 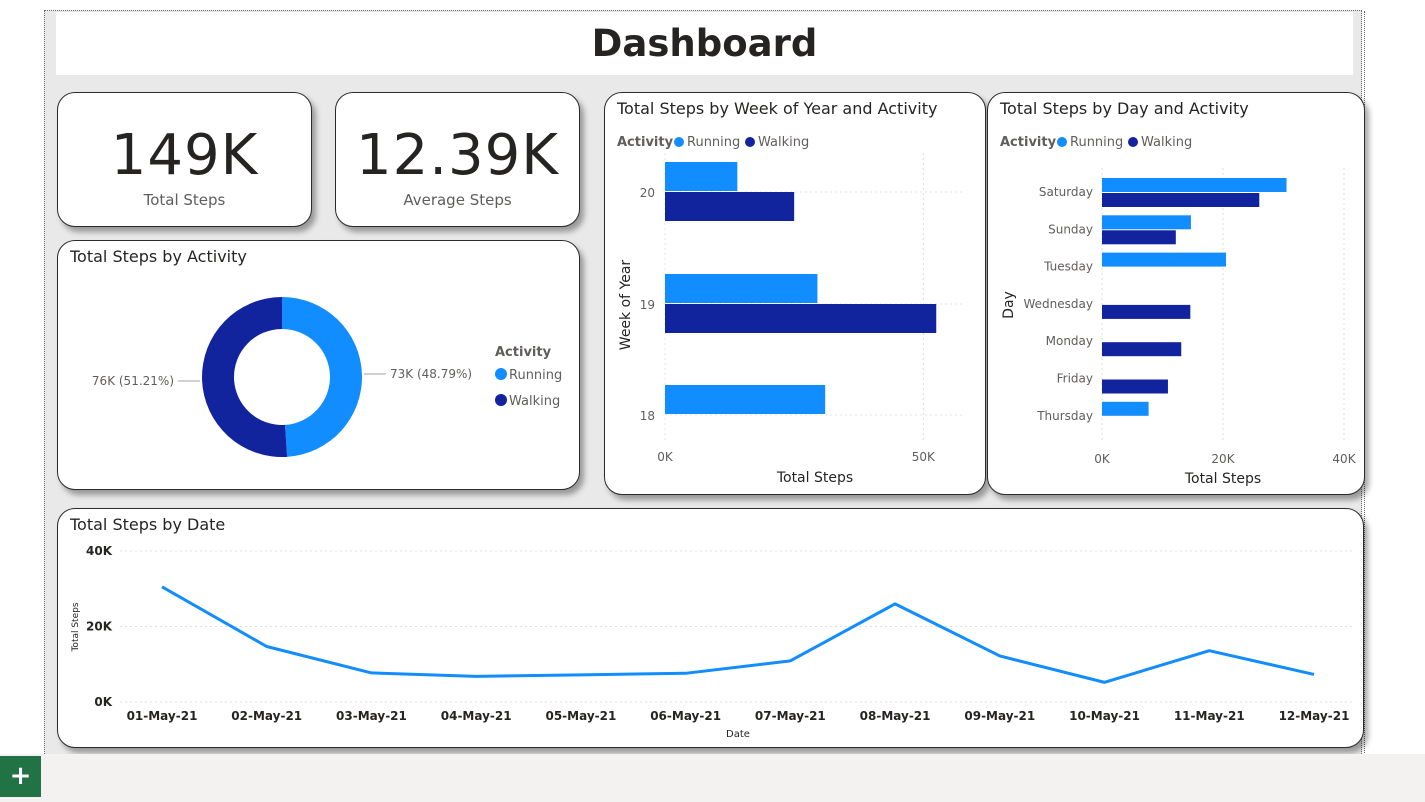 What do you see at coordinates (1142, 349) in the screenshot?
I see `bar-walking-monday` at bounding box center [1142, 349].